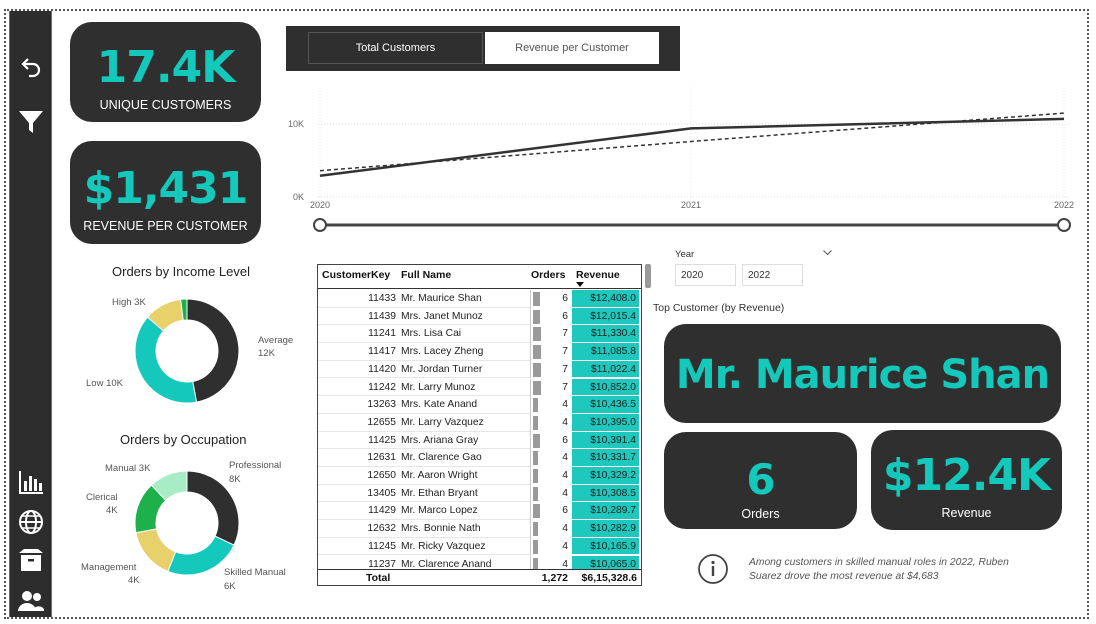 The height and width of the screenshot is (624, 1096). What do you see at coordinates (183, 439) in the screenshot?
I see `occupation-chart-title: Orders by Occupation` at bounding box center [183, 439].